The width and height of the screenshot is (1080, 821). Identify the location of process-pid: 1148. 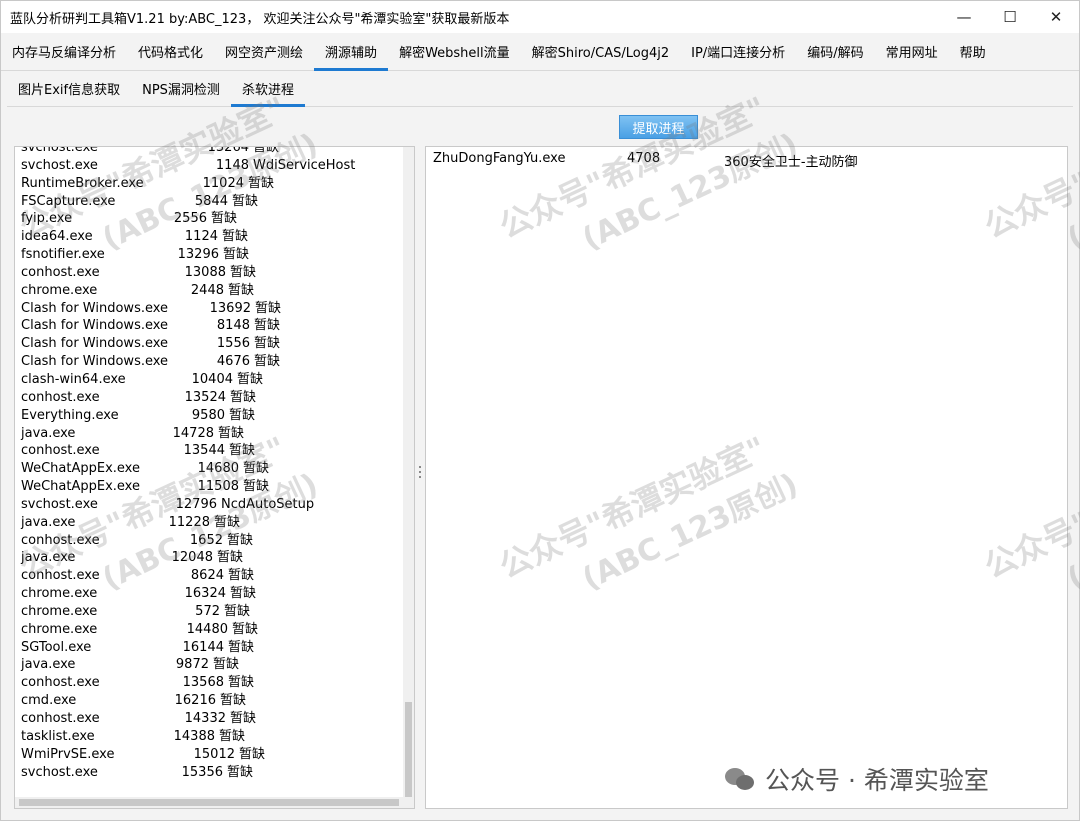
(232, 165).